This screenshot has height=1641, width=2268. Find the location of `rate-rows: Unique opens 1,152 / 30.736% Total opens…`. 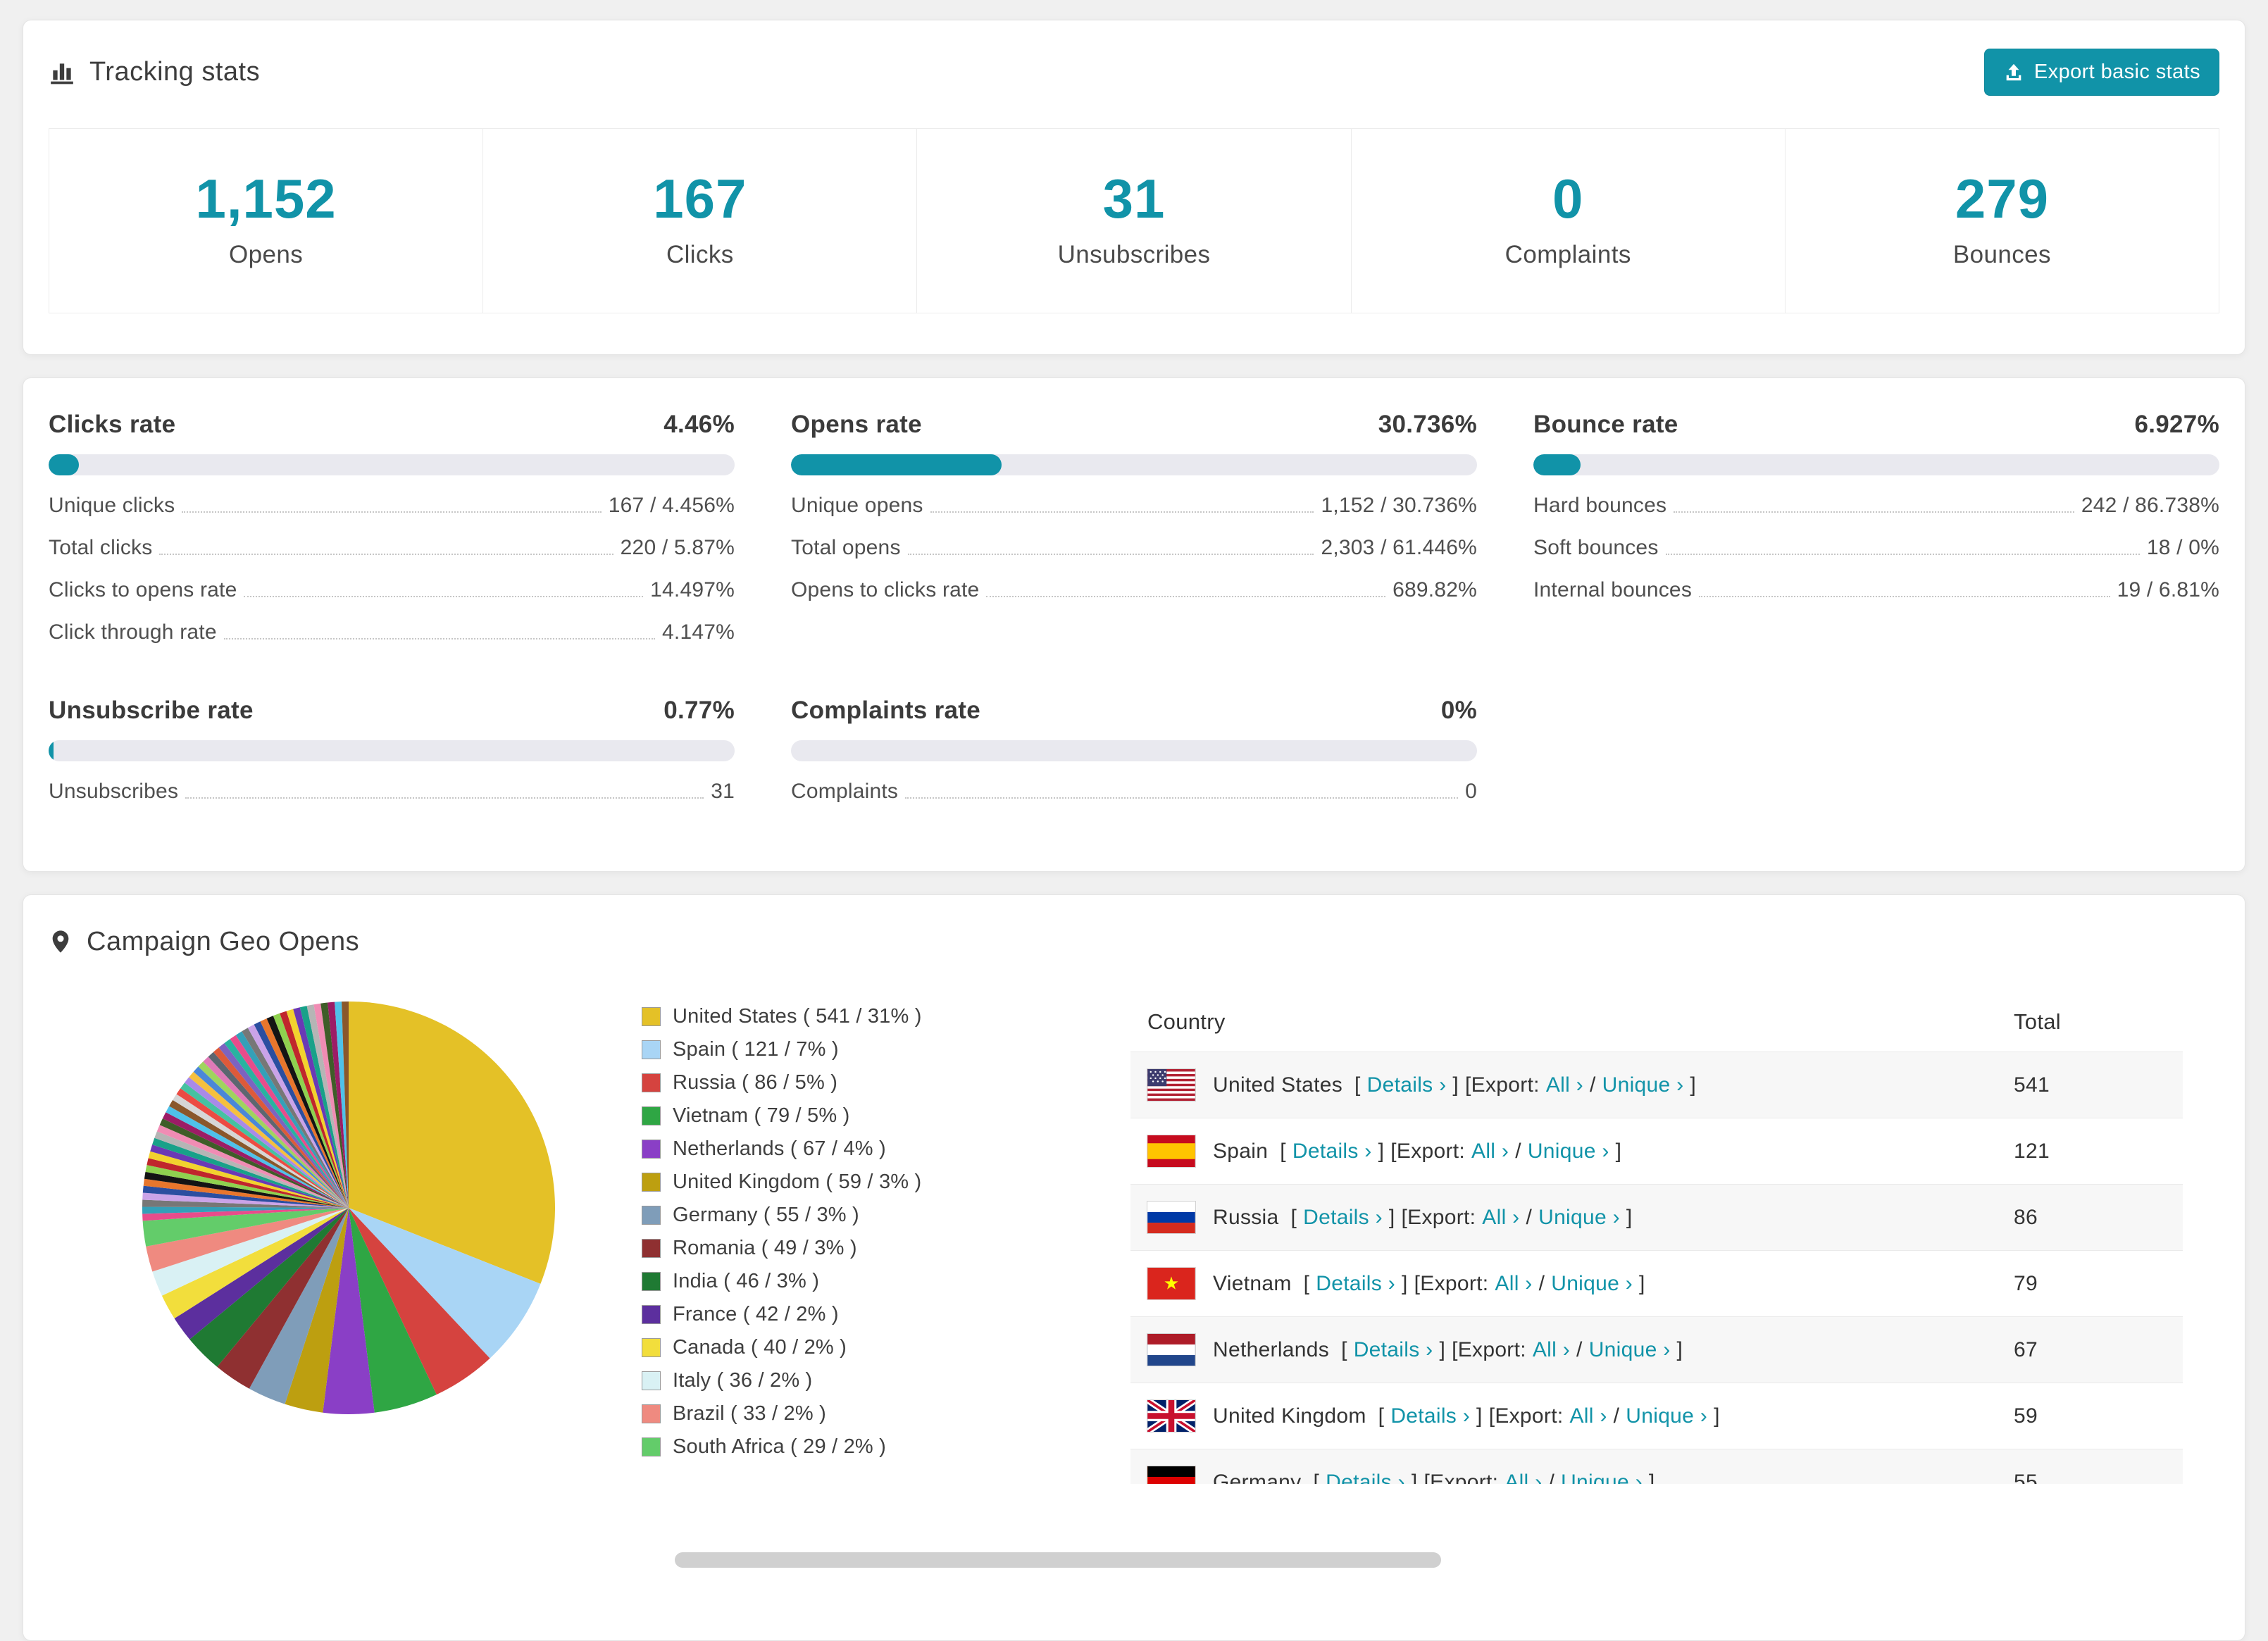

rate-rows: Unique opens 1,152 / 30.736% Total opens… is located at coordinates (1134, 548).